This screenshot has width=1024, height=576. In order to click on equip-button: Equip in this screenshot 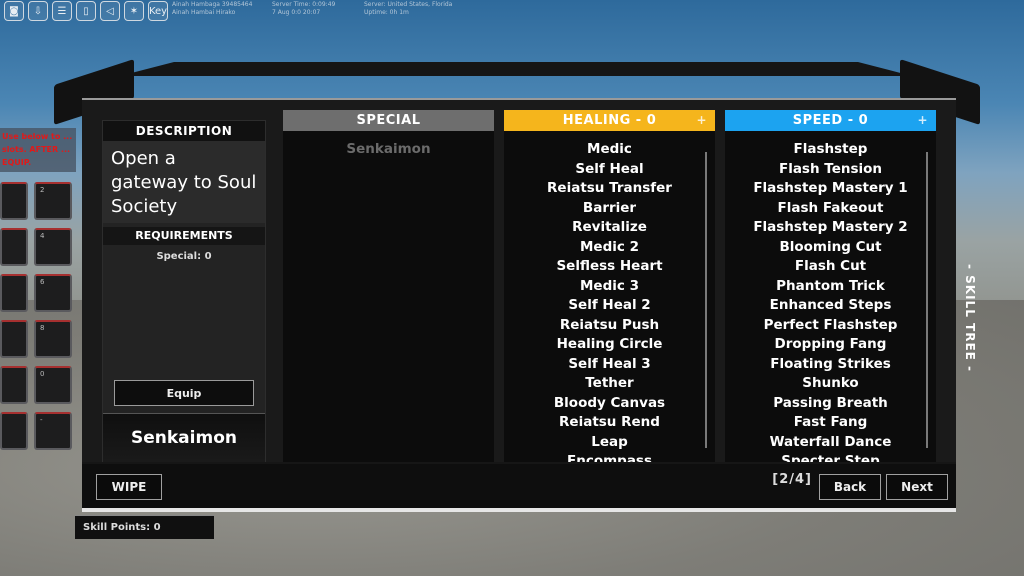, I will do `click(184, 393)`.